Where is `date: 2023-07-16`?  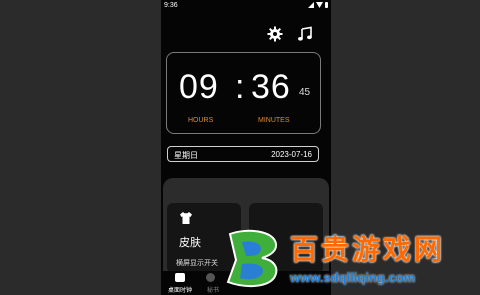
date: 2023-07-16 is located at coordinates (291, 154).